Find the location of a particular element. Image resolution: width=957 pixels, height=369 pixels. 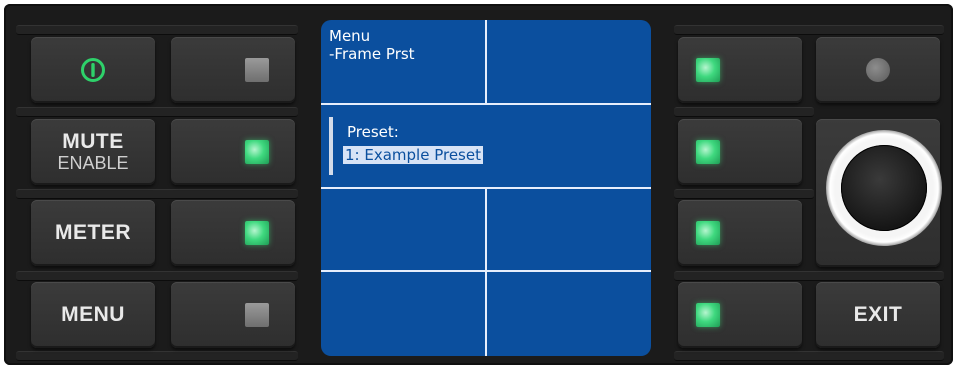

aux-button is located at coordinates (878, 70).